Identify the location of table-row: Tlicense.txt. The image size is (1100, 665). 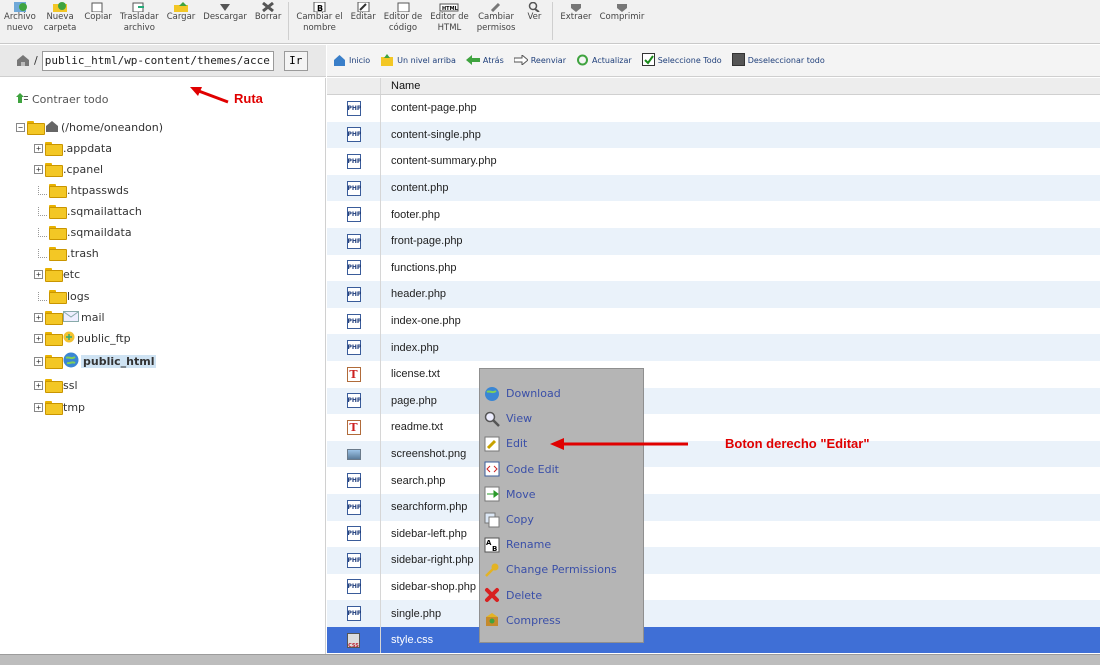
(713, 374).